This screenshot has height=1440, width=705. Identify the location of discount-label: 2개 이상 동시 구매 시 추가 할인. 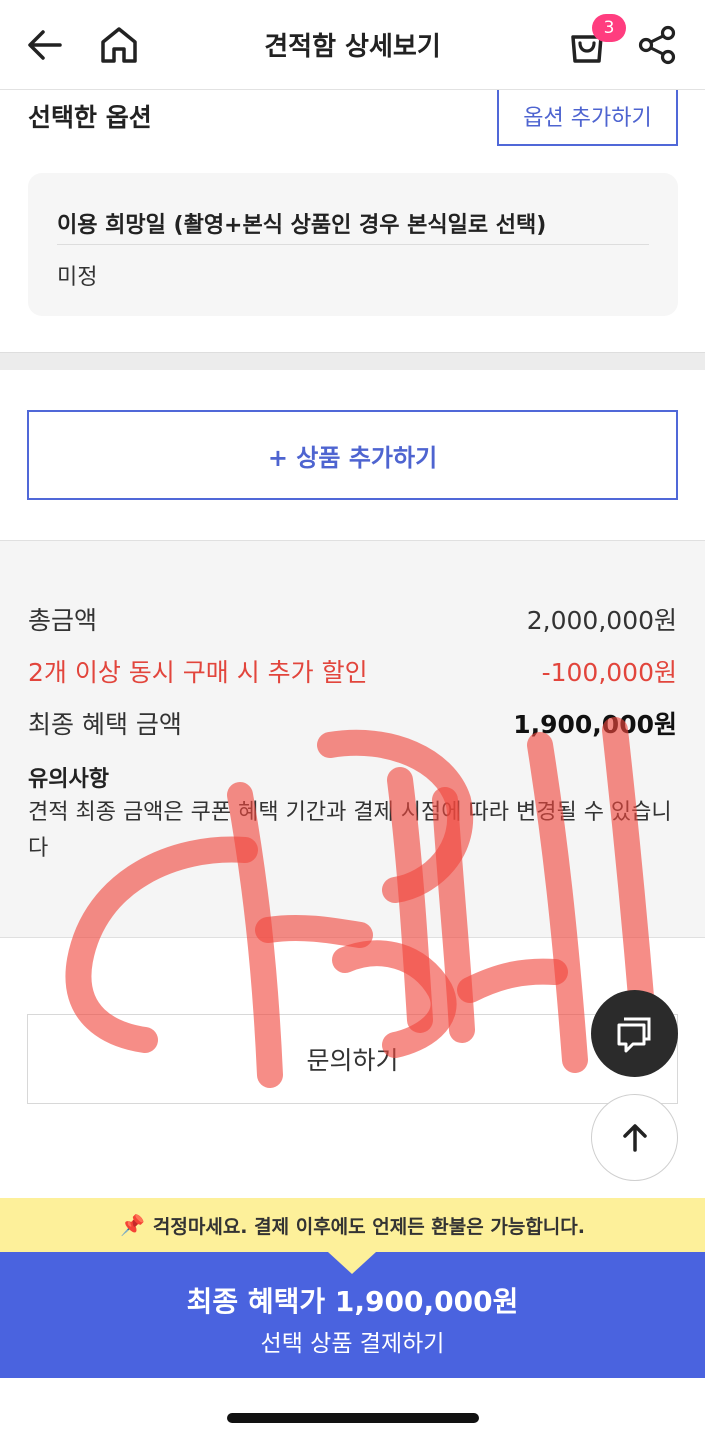
(198, 672).